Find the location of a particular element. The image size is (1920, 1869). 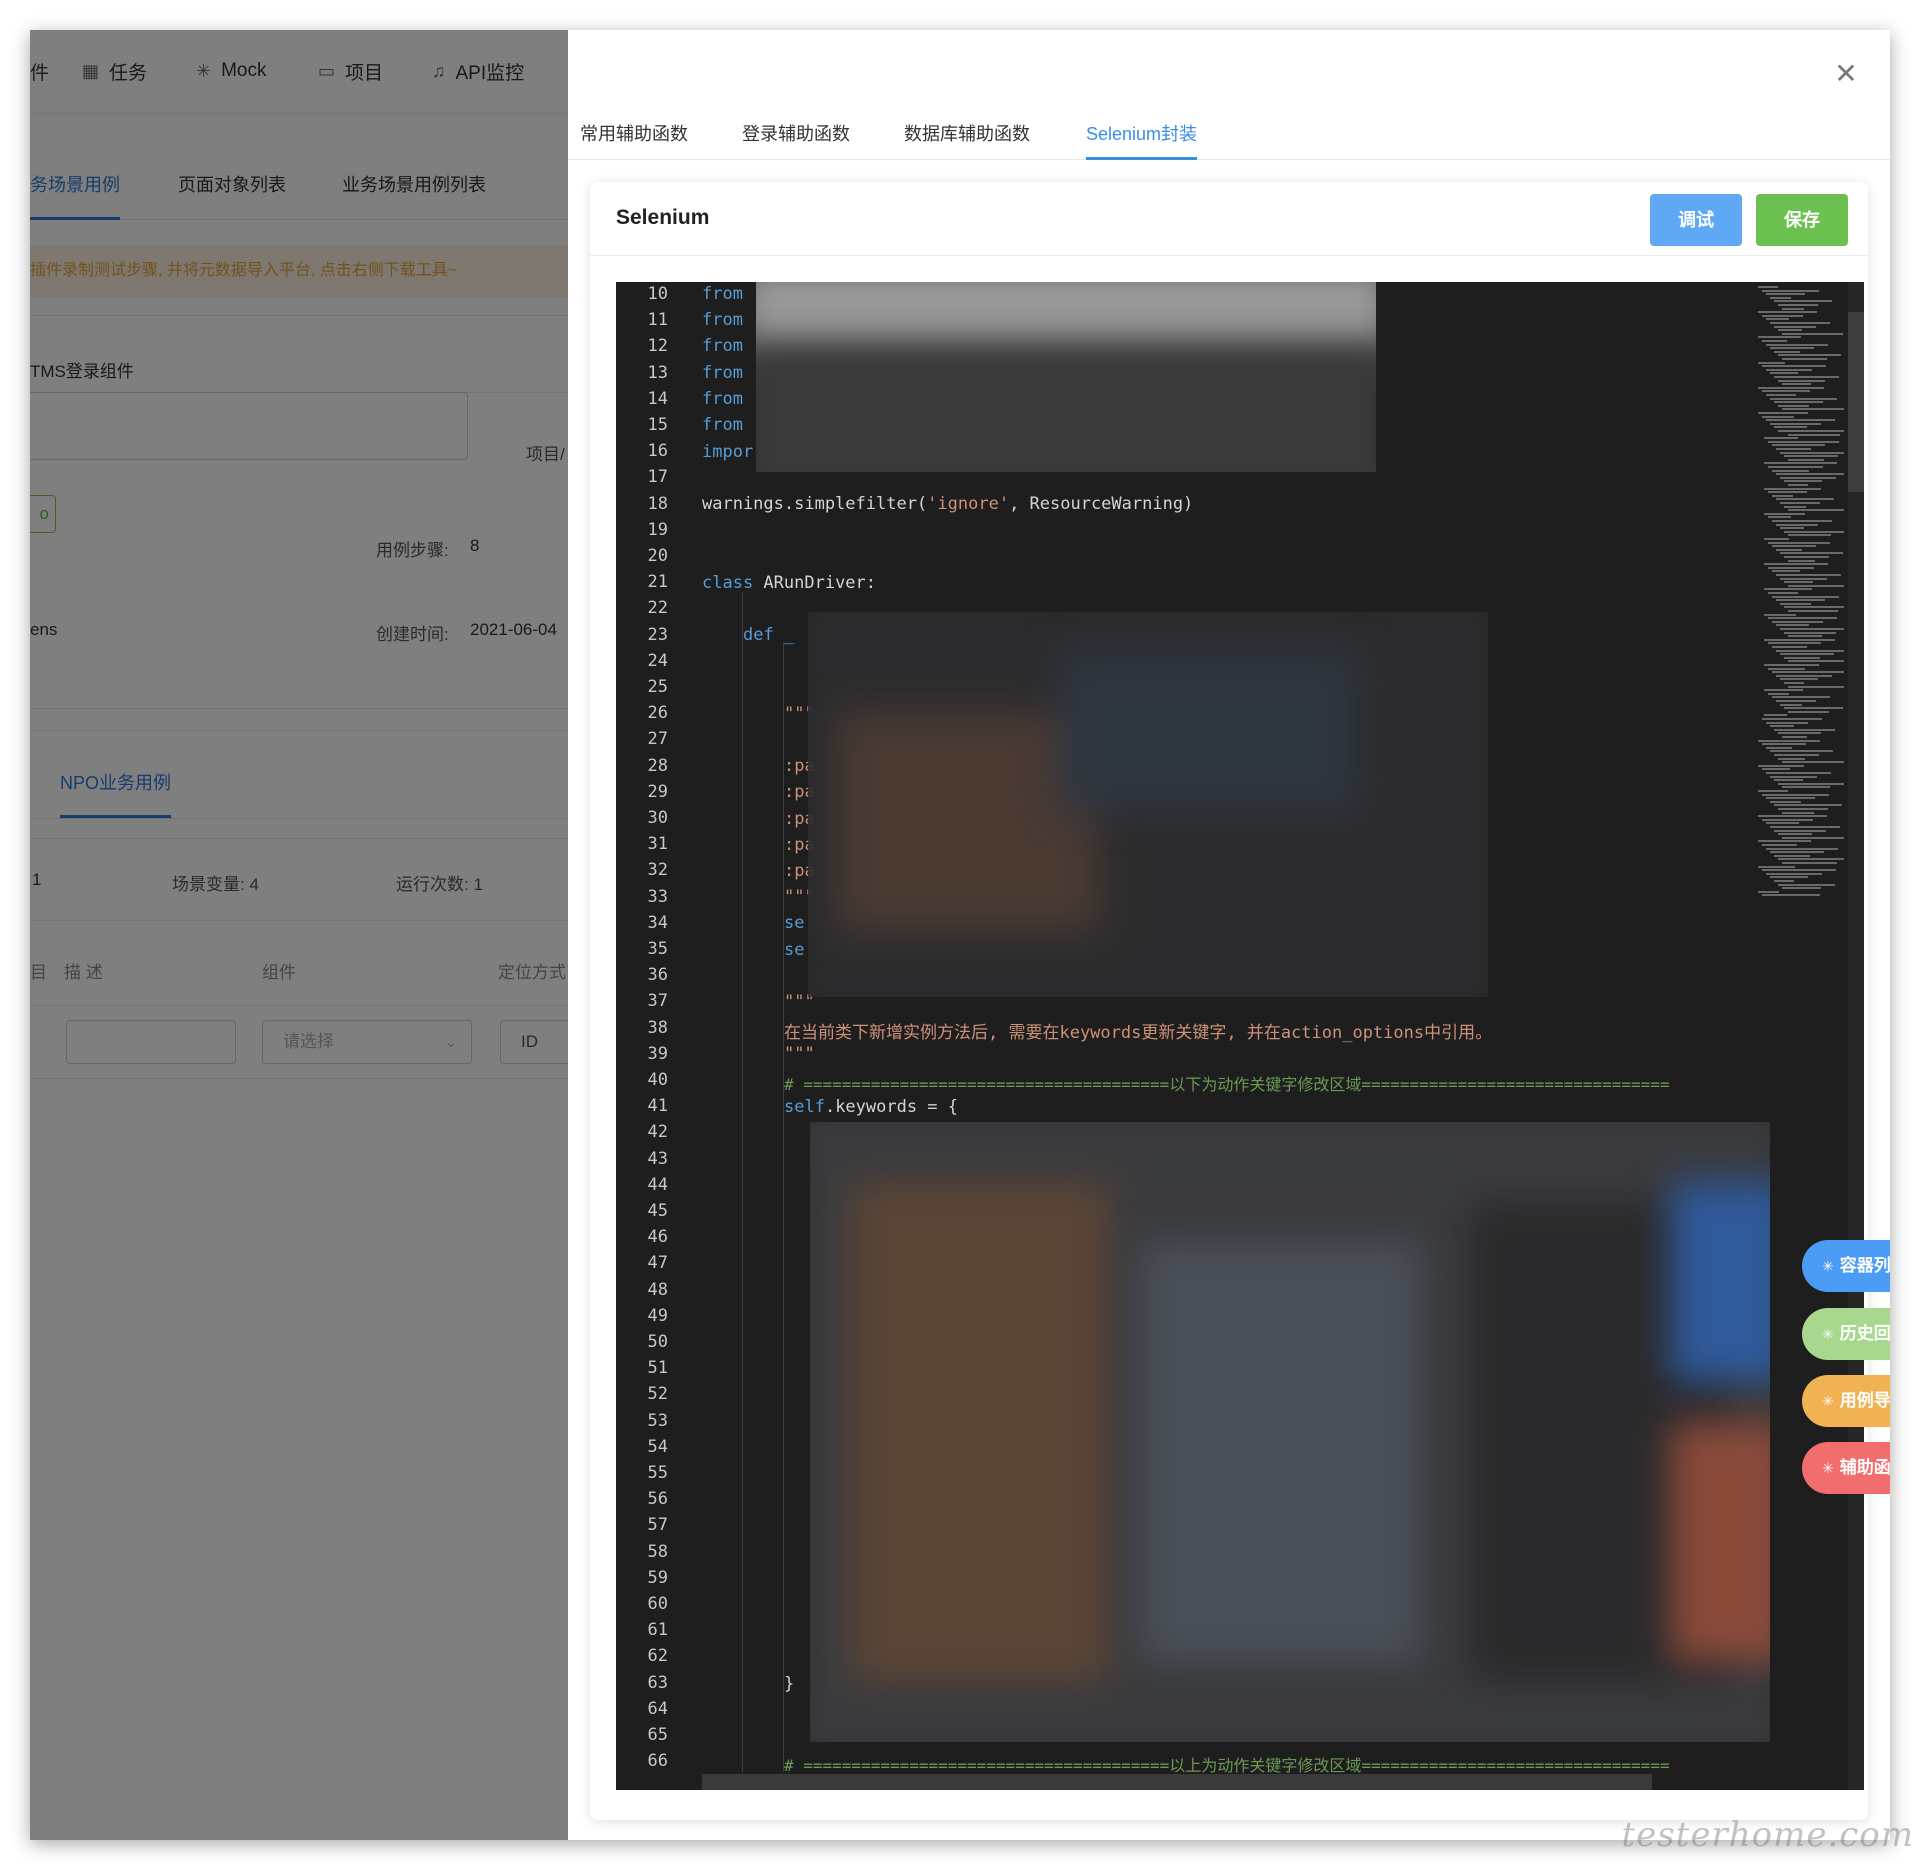

code-line-34: se is located at coordinates (794, 923).